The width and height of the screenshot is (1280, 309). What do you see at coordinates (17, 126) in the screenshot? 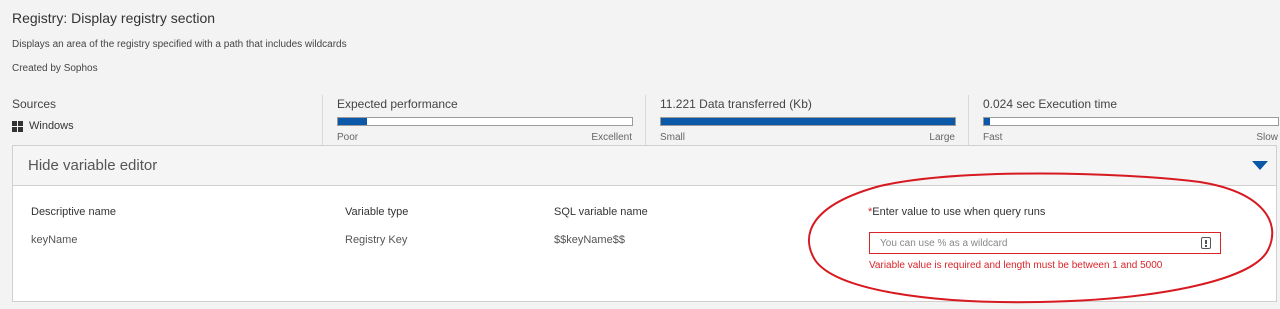
I see `windows-icon` at bounding box center [17, 126].